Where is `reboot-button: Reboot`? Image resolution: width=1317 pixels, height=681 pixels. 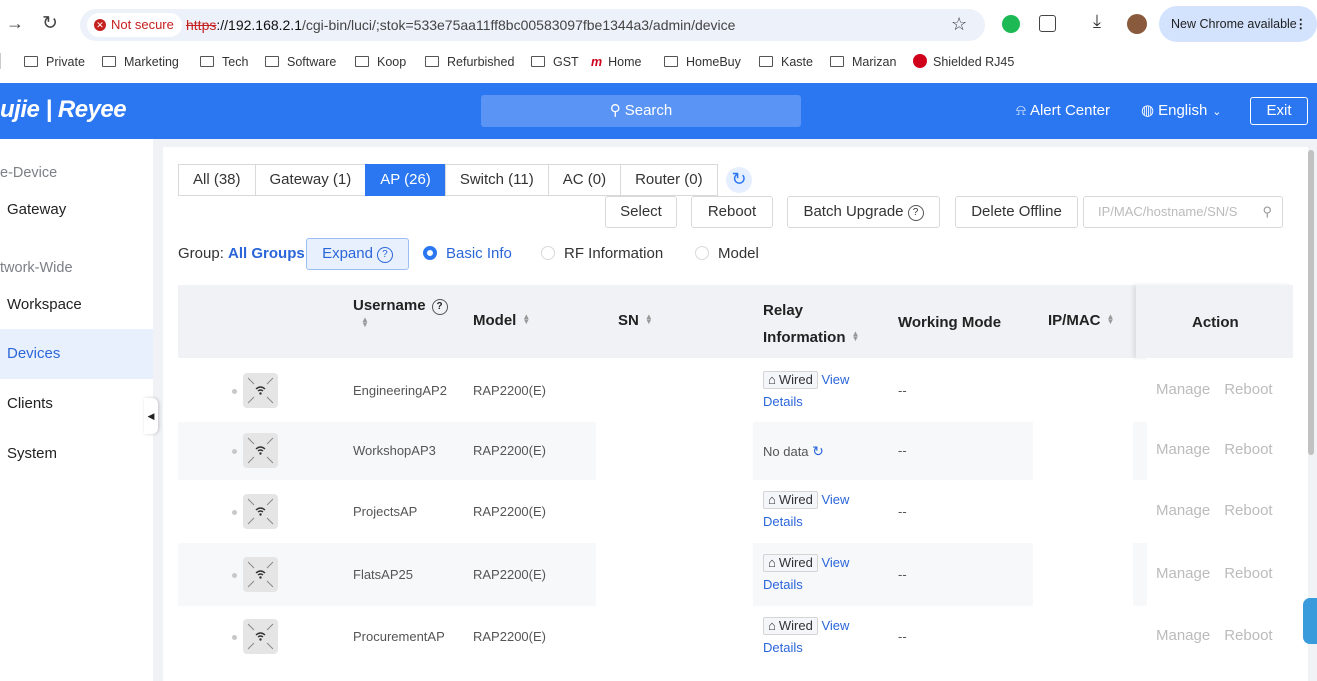
reboot-button: Reboot is located at coordinates (732, 212).